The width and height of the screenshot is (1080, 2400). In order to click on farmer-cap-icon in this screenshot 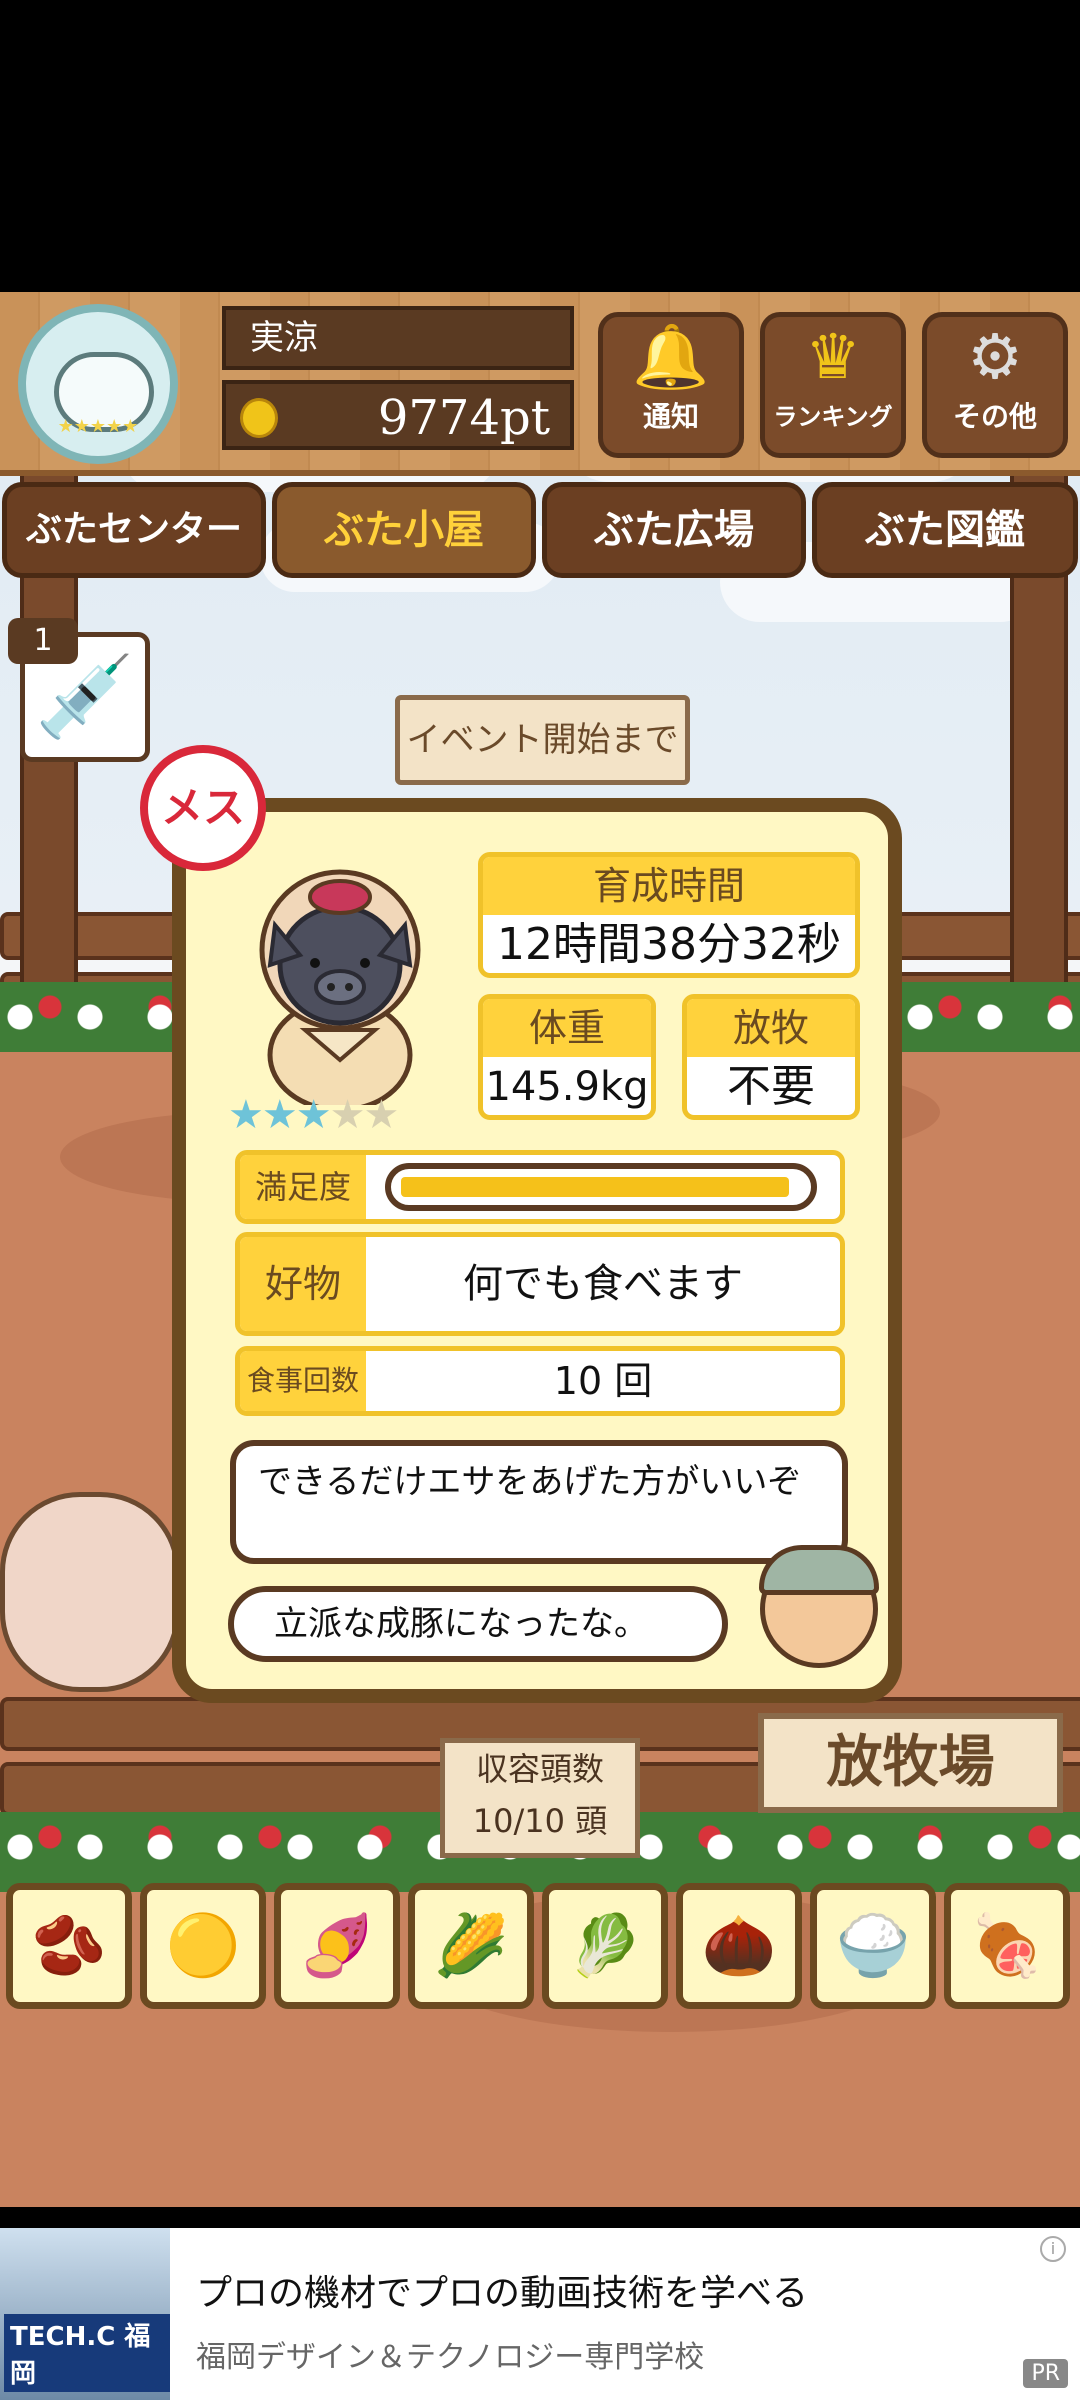, I will do `click(819, 1570)`.